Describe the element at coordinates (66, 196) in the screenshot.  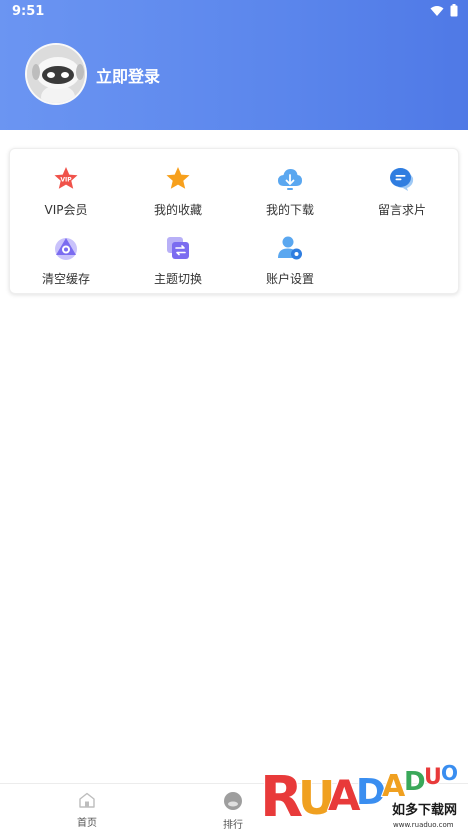
I see `menu-item-vip: VIP VIP会员` at that location.